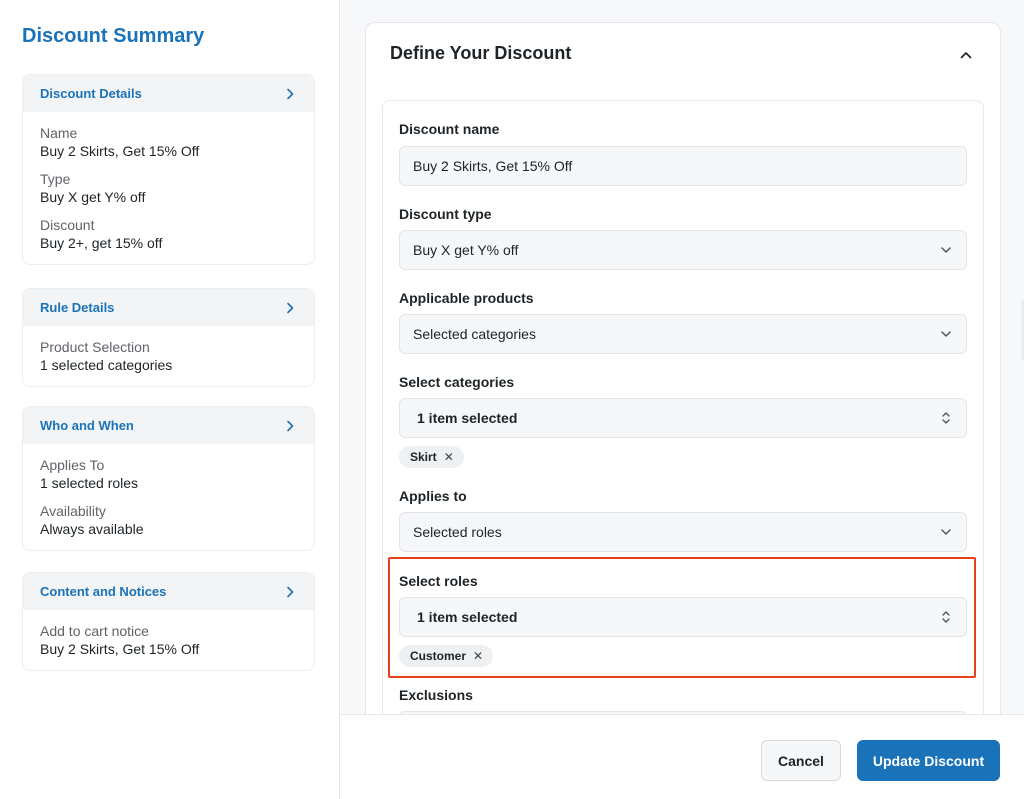  What do you see at coordinates (1022, 330) in the screenshot?
I see `edge-shadow` at bounding box center [1022, 330].